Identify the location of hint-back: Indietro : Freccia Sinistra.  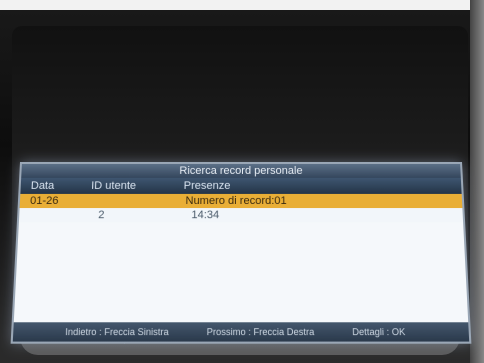
(117, 332).